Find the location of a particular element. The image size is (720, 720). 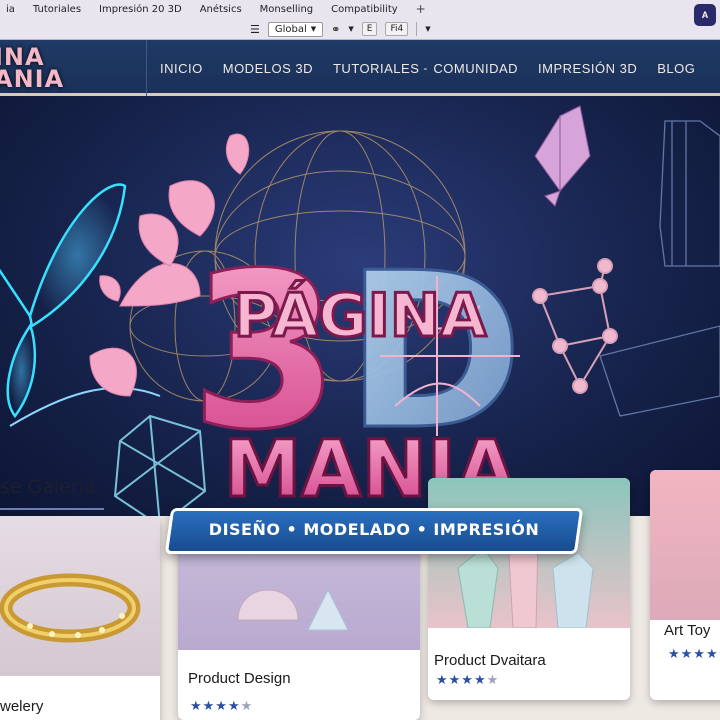

toolbar-button-e: E is located at coordinates (369, 29).